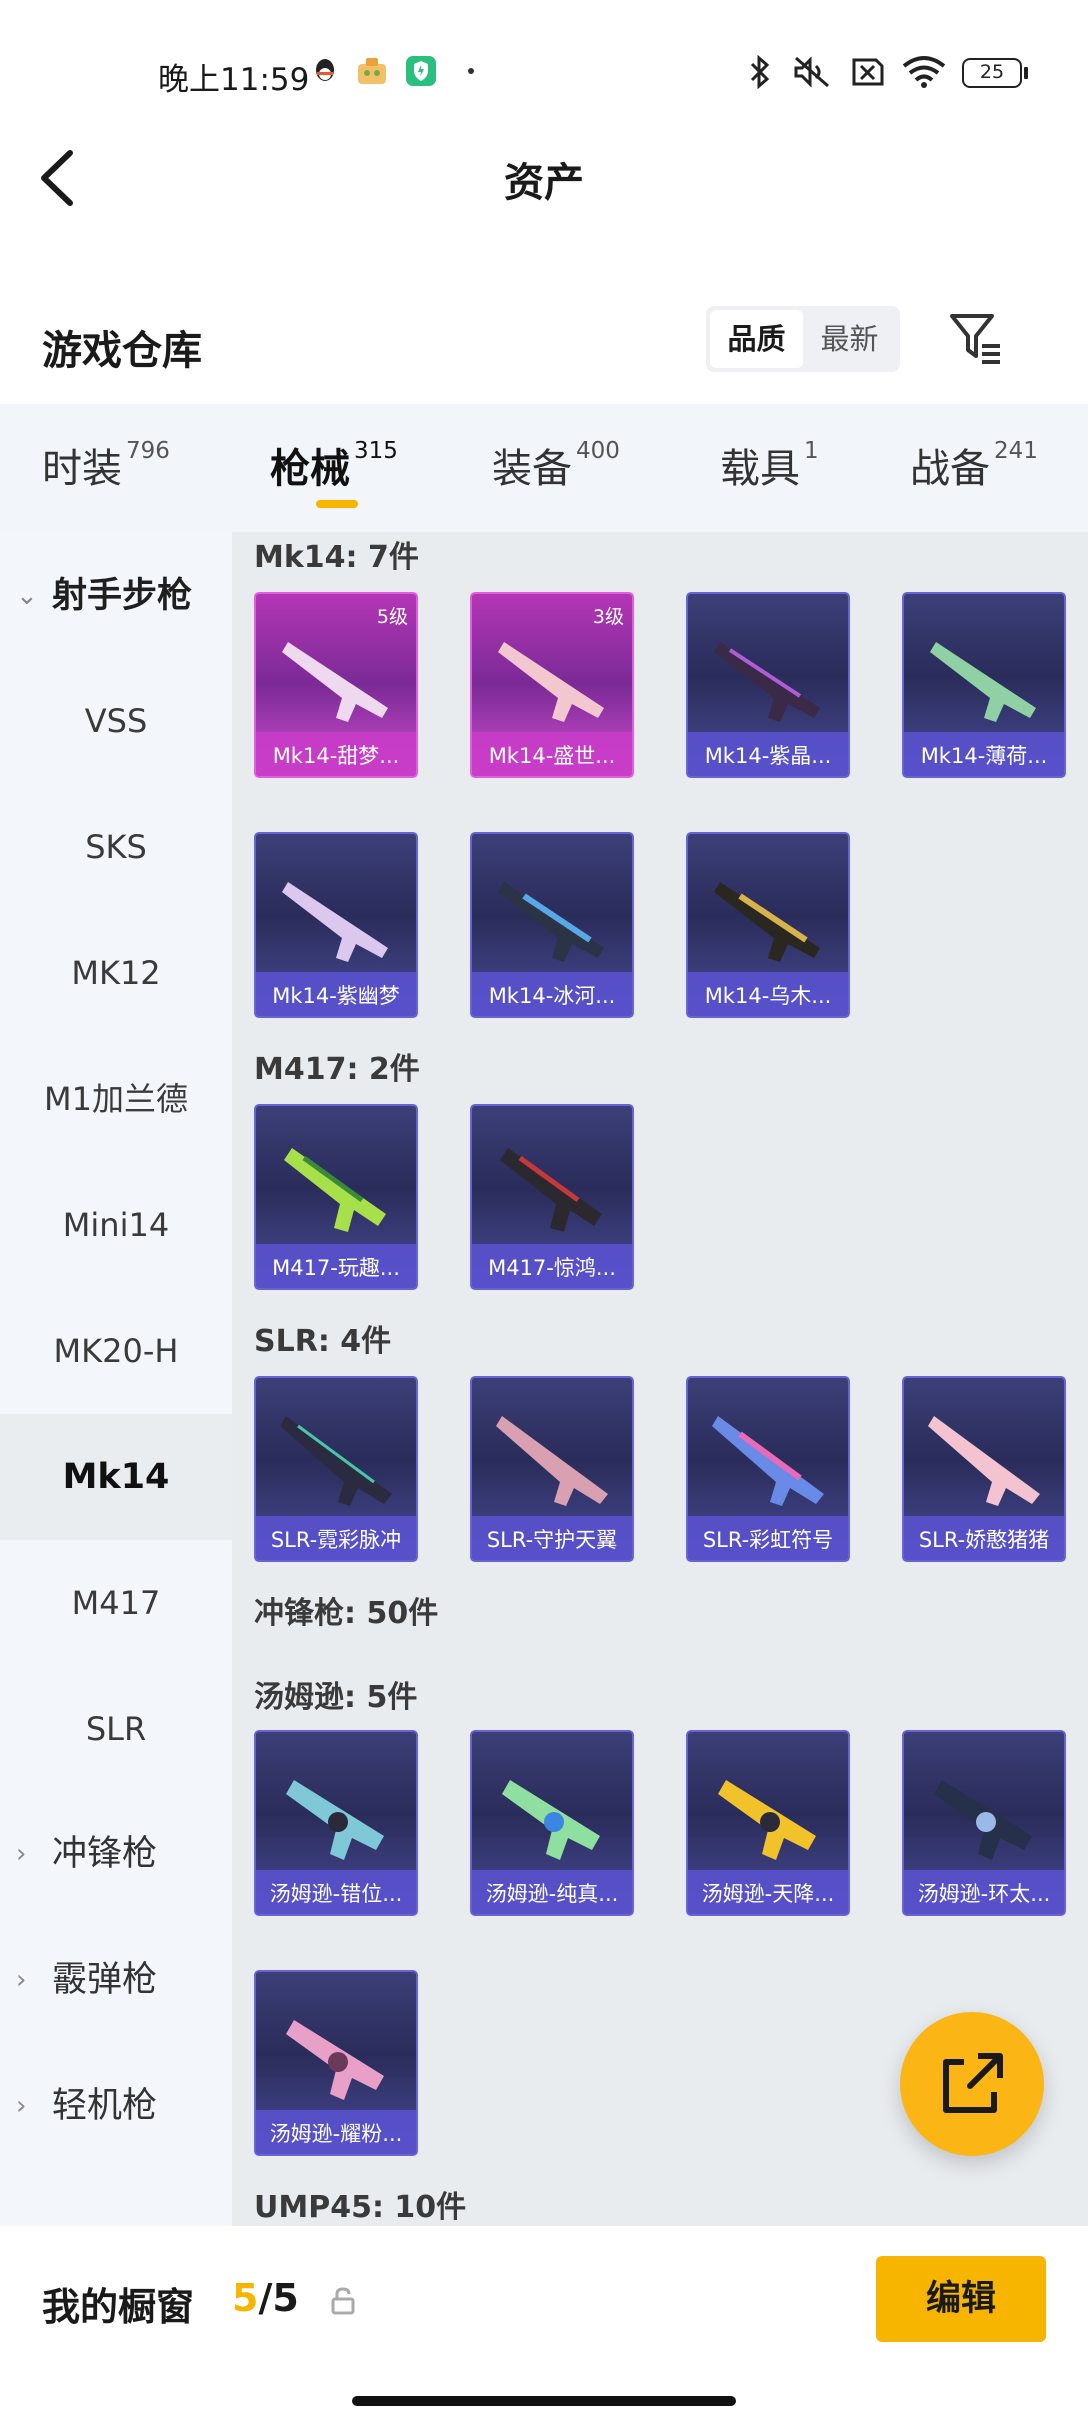  What do you see at coordinates (924, 72) in the screenshot?
I see `wifi-icon` at bounding box center [924, 72].